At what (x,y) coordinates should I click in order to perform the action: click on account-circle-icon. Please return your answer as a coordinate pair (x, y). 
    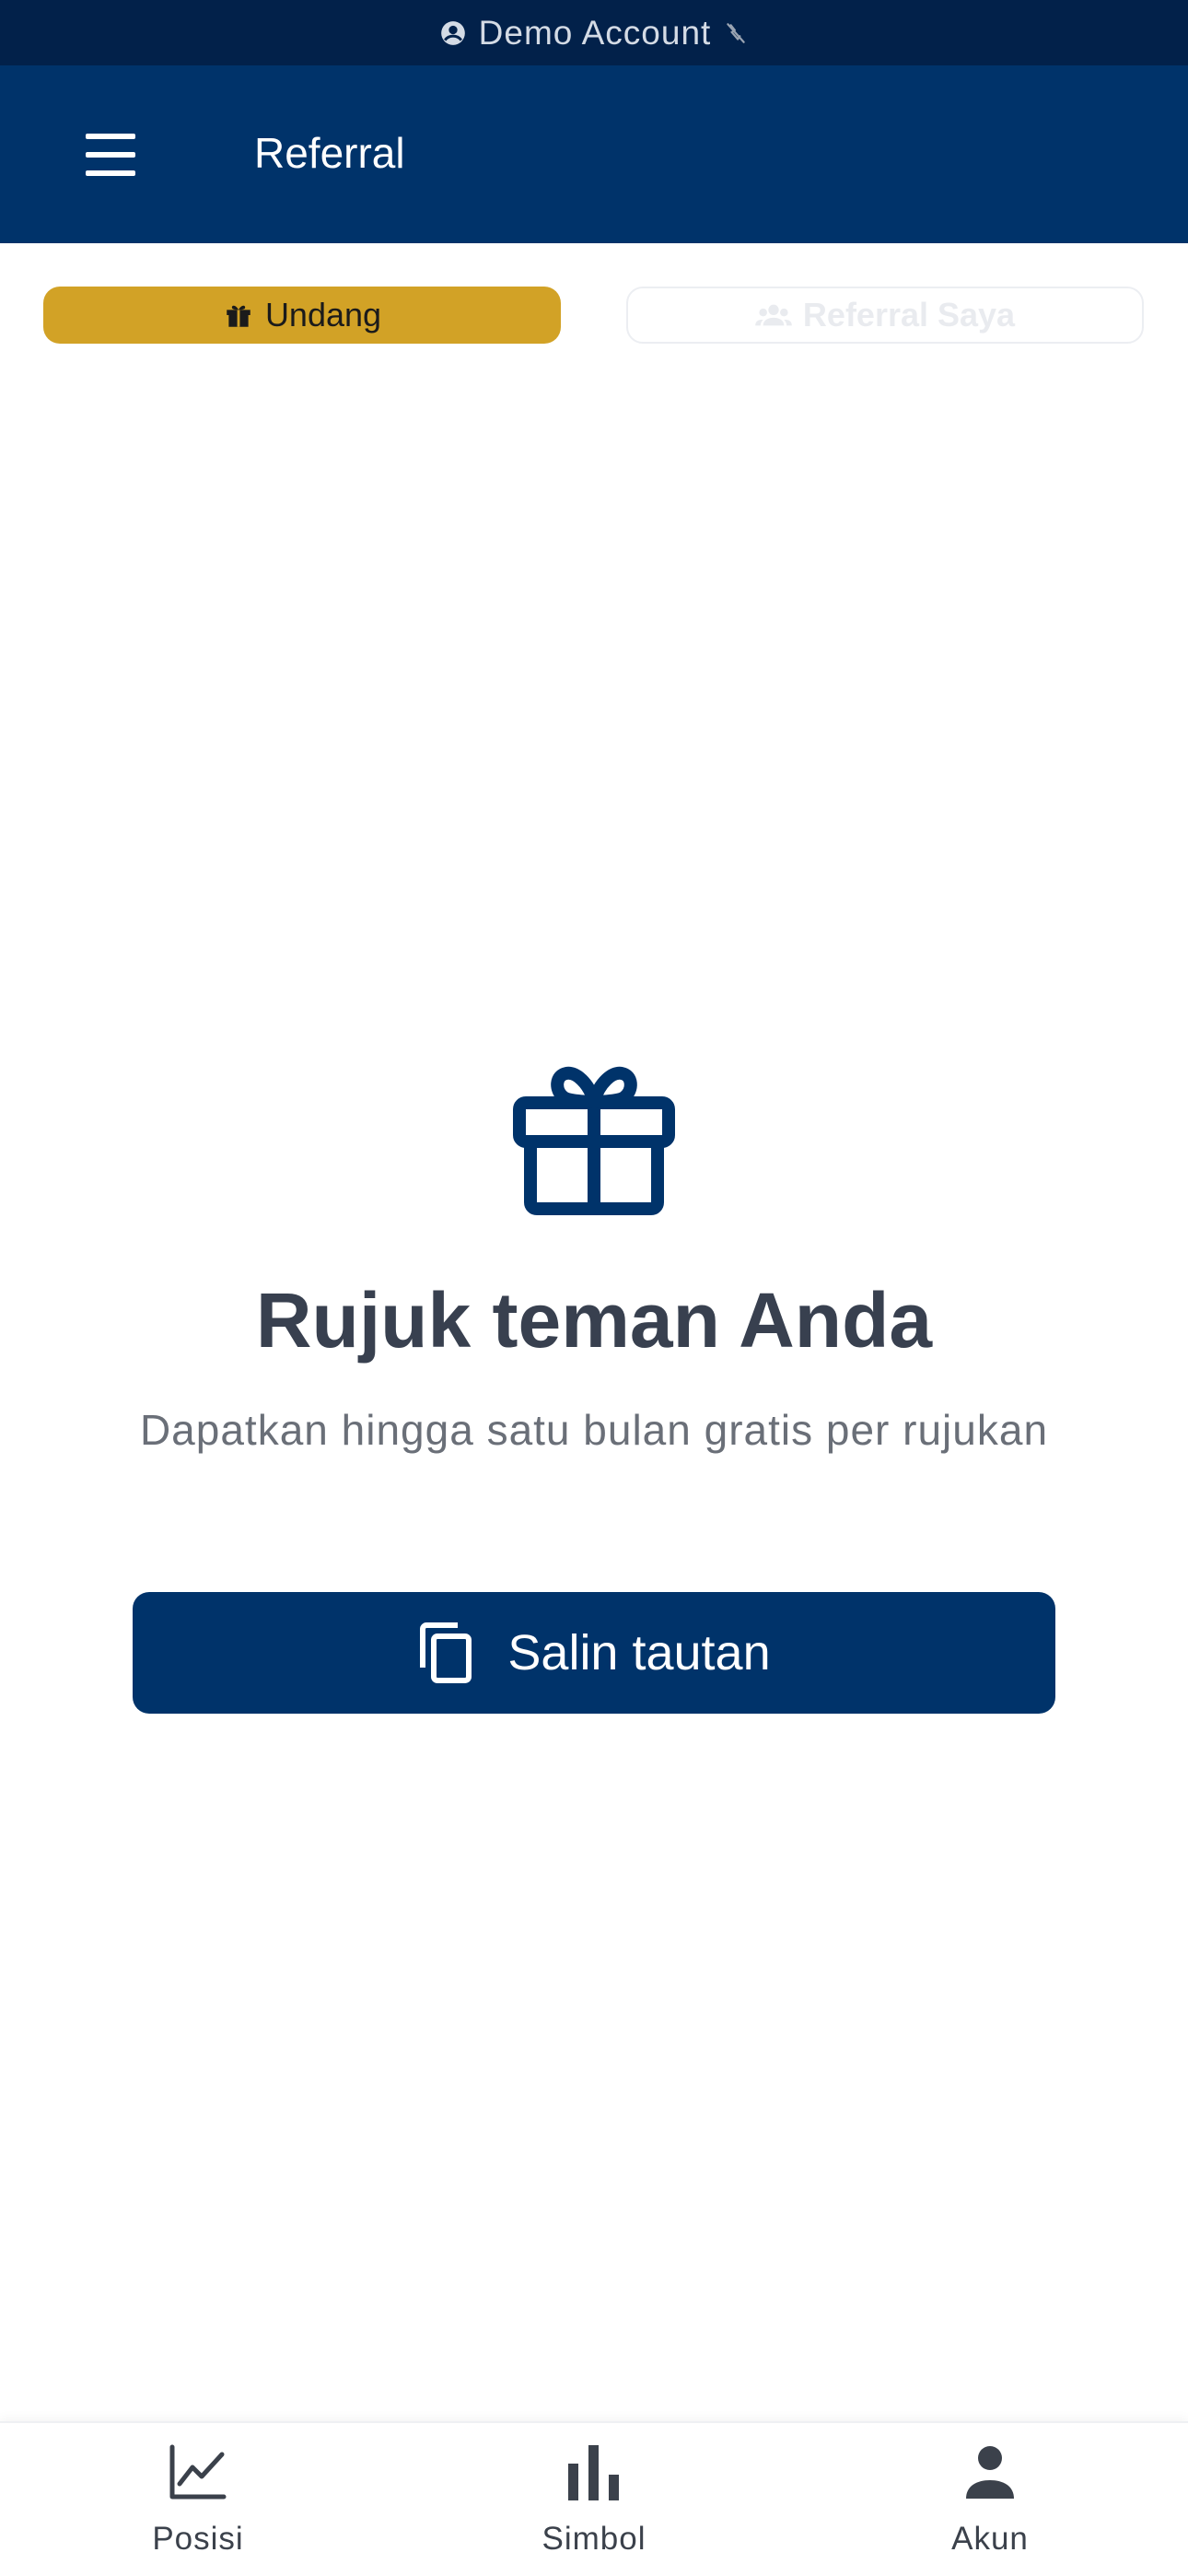
    Looking at the image, I should click on (452, 32).